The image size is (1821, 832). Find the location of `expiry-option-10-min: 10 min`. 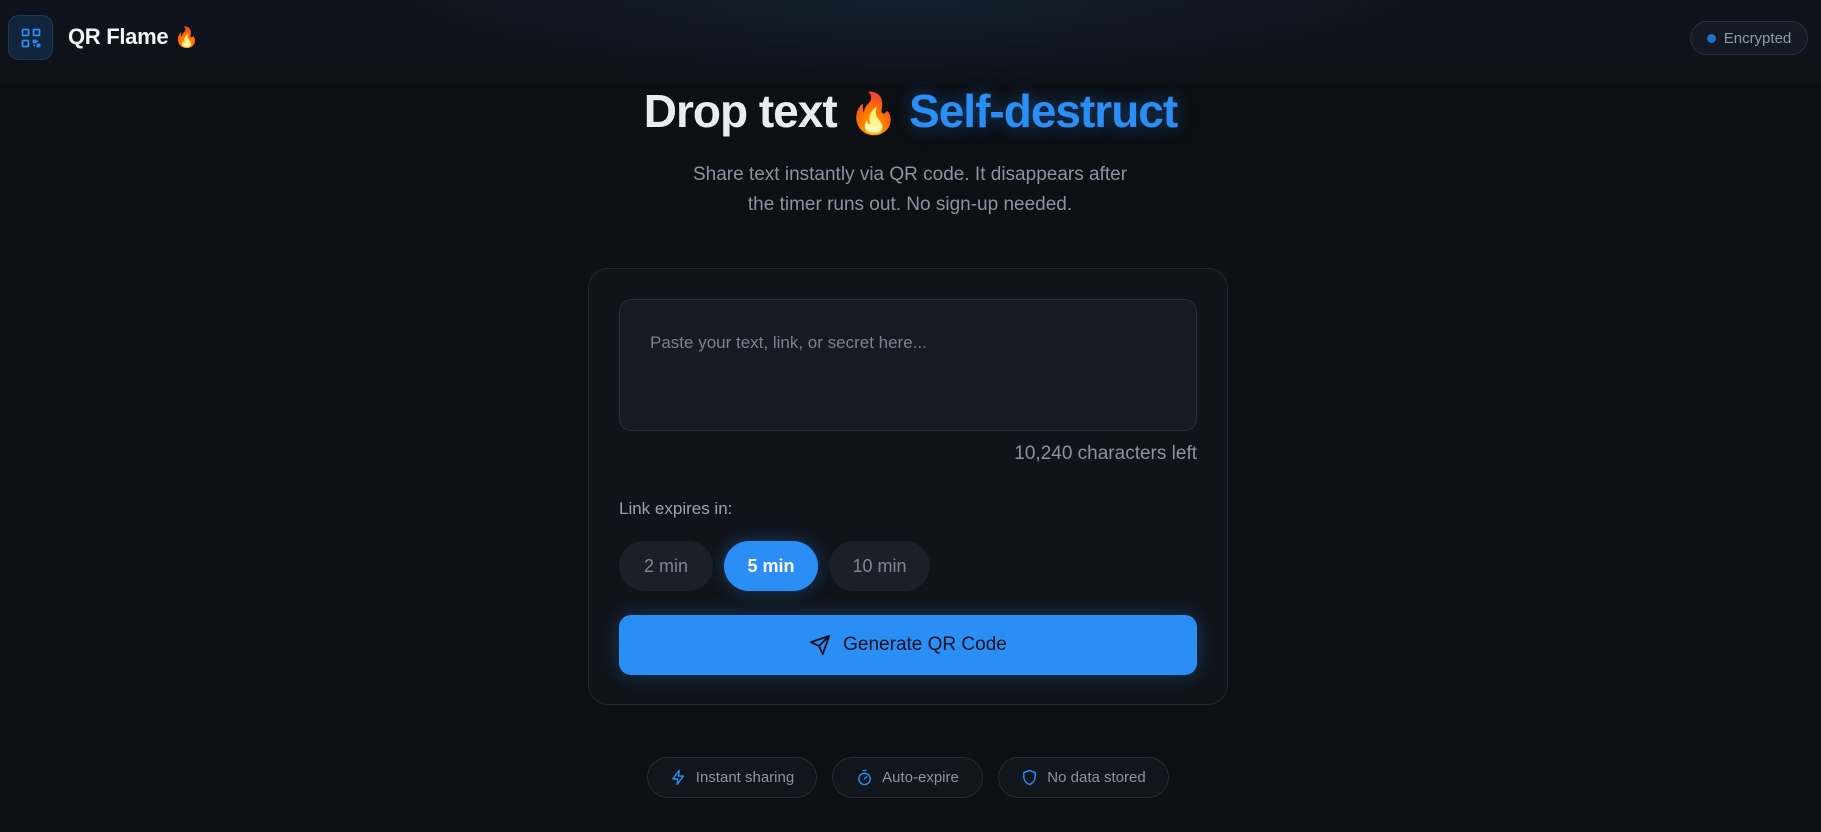

expiry-option-10-min: 10 min is located at coordinates (879, 566).